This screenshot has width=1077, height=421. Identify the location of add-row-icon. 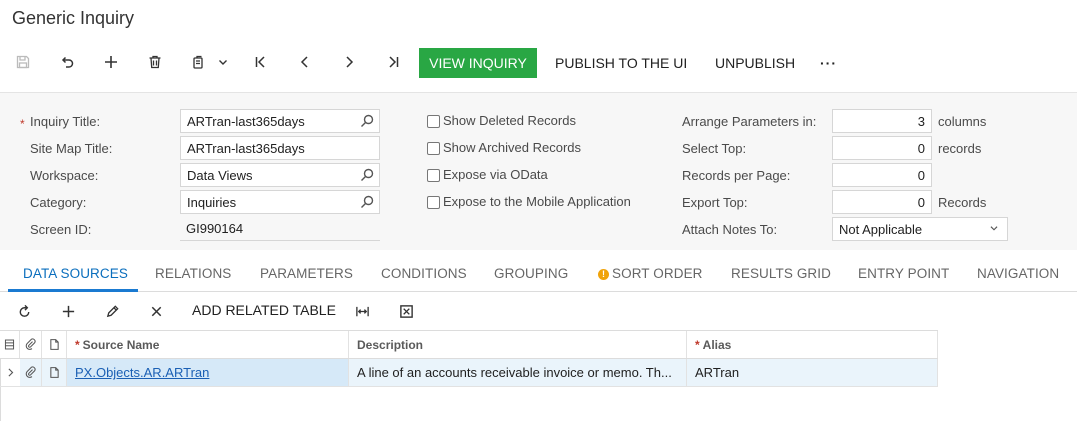
(68, 311).